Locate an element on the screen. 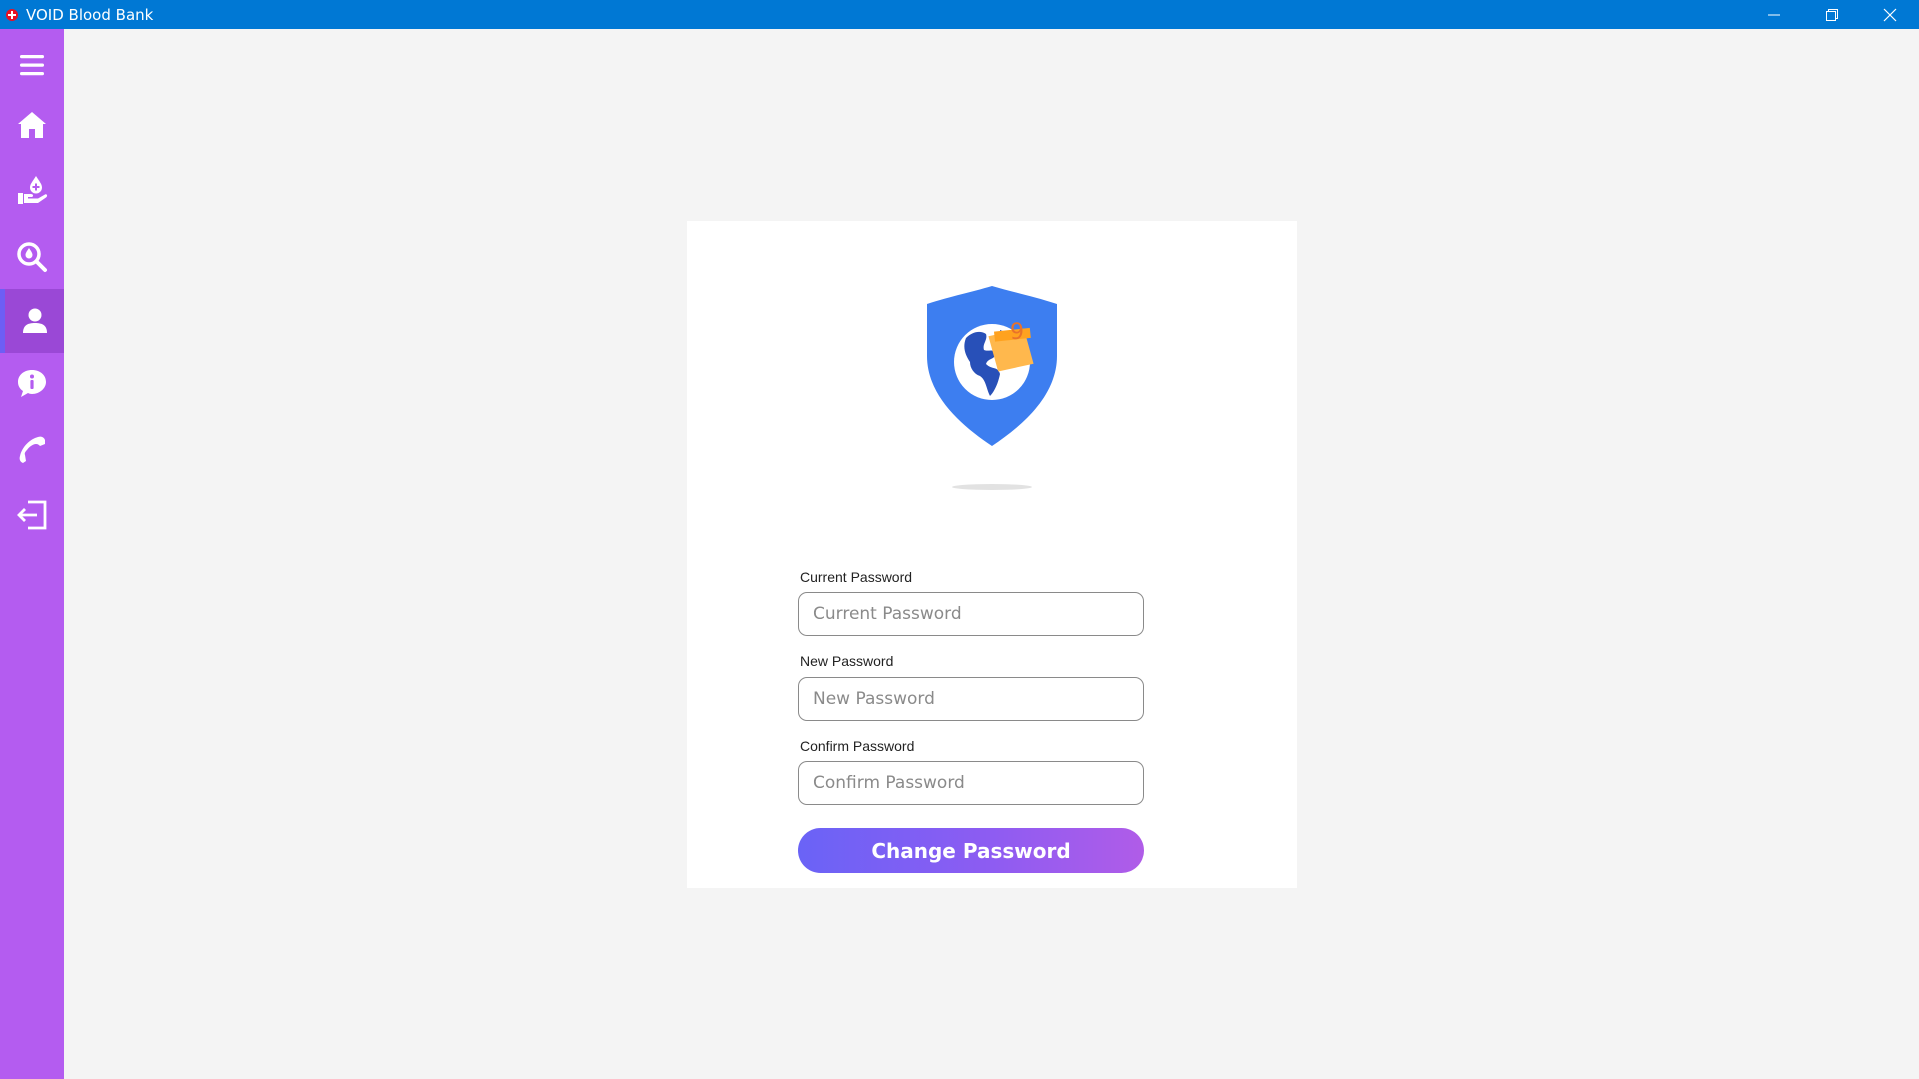 This screenshot has height=1079, width=1919. sidebar-item-contact is located at coordinates (32, 450).